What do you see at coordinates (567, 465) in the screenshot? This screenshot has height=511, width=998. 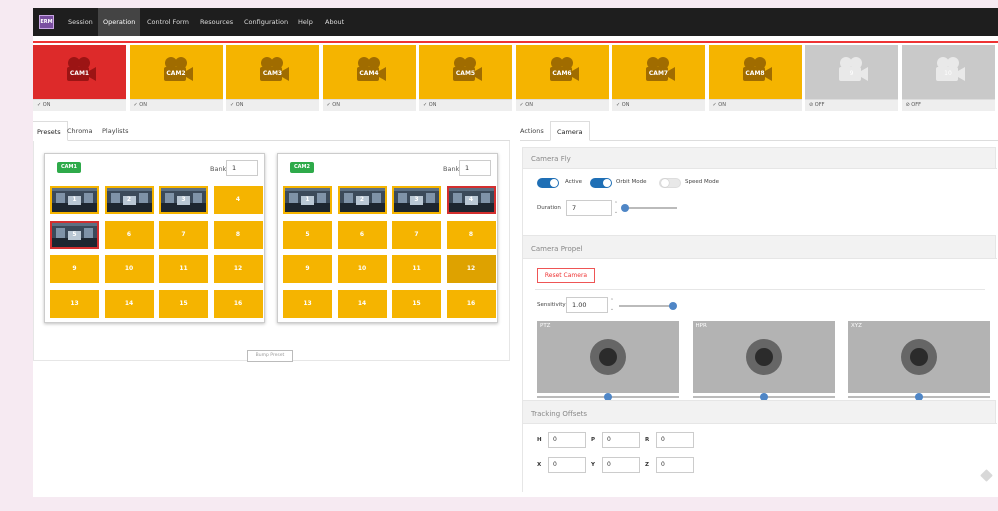 I see `offset-input-x: 0` at bounding box center [567, 465].